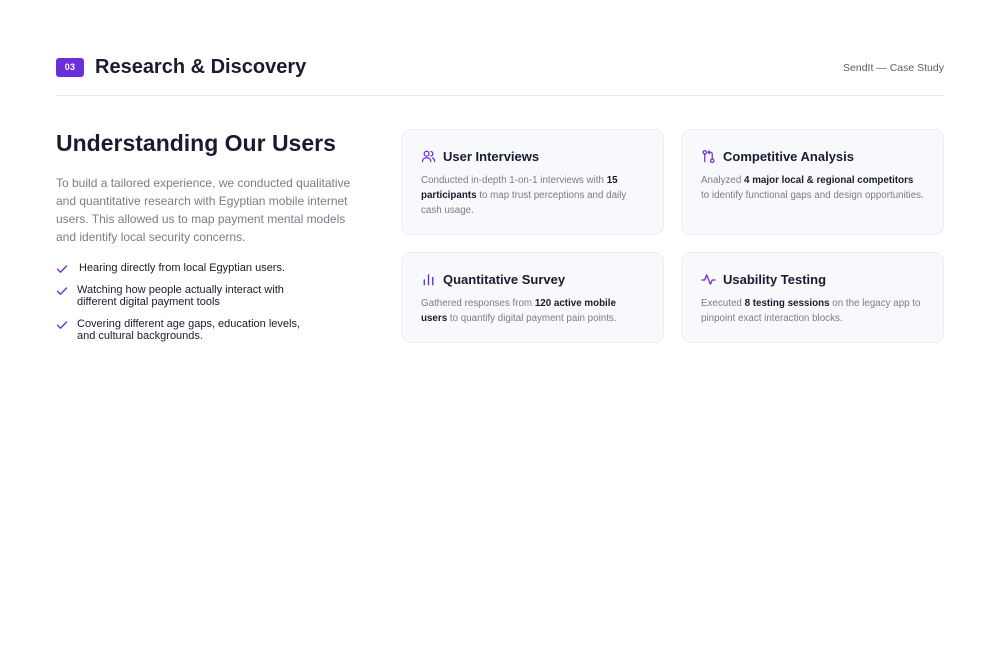  Describe the element at coordinates (829, 180) in the screenshot. I see `card-highlight: 4 major local & regional competitors` at that location.